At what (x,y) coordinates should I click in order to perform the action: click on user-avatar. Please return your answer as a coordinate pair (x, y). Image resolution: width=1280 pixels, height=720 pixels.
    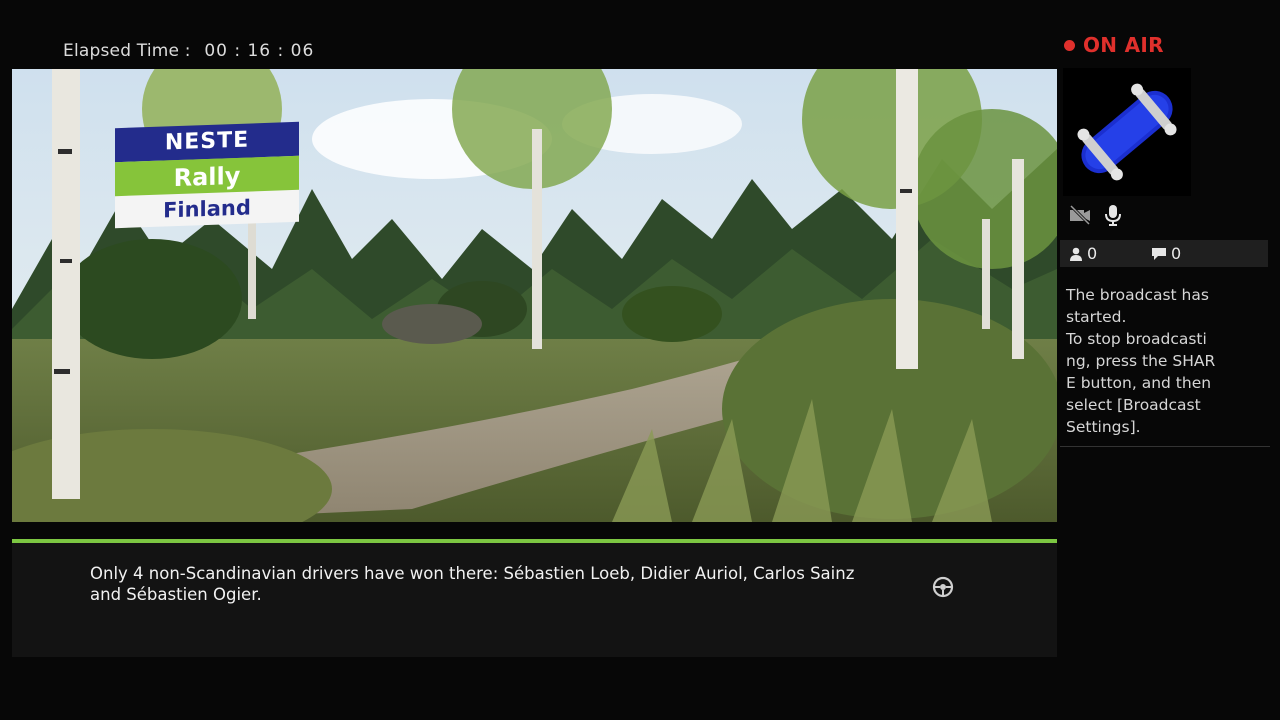
    Looking at the image, I should click on (1127, 132).